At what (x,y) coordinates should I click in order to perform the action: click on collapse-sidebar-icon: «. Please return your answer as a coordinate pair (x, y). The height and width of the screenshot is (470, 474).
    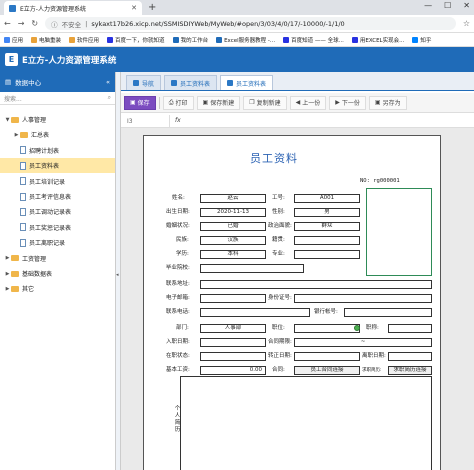
    Looking at the image, I should click on (108, 82).